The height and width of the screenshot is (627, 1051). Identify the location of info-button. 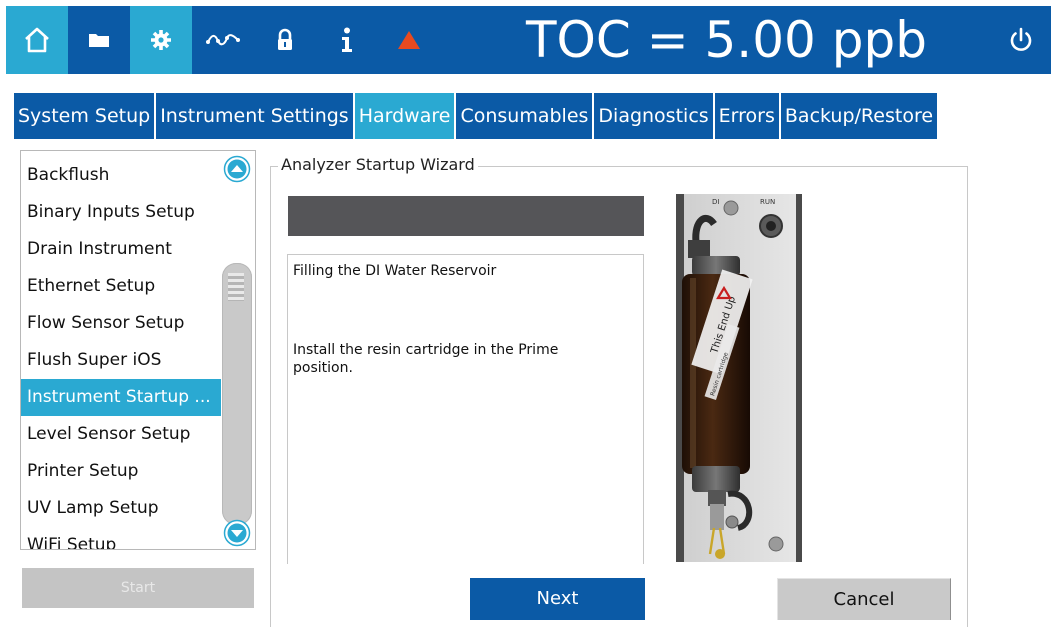
(347, 40).